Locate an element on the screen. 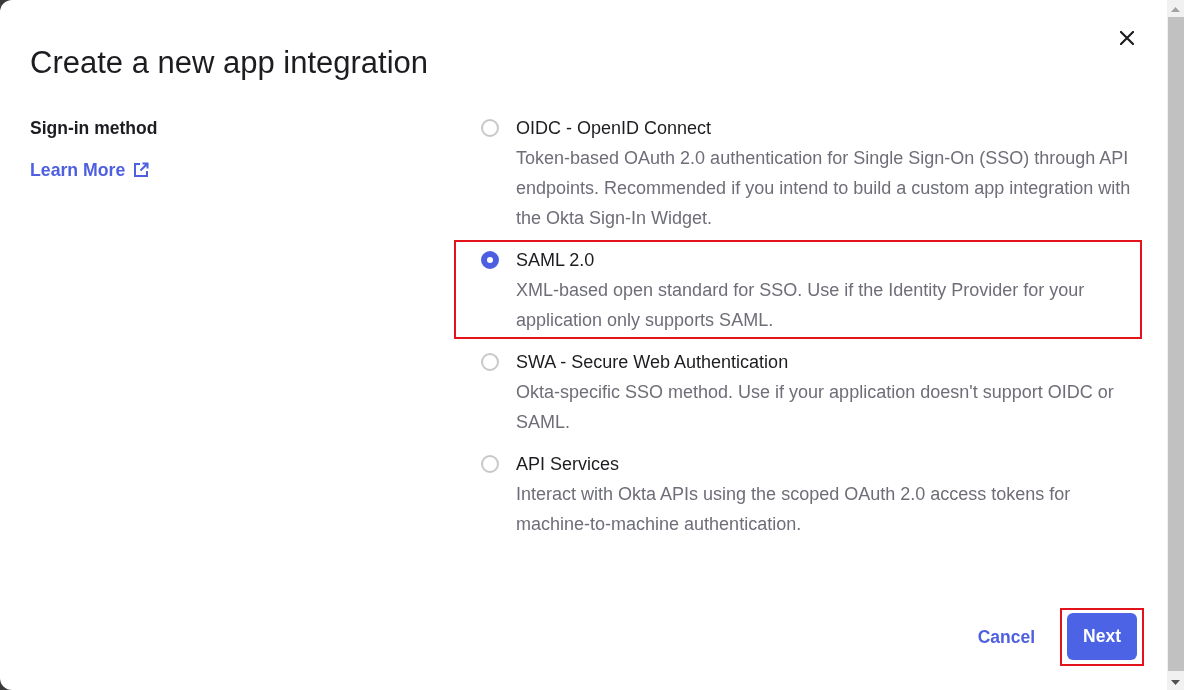 This screenshot has width=1184, height=690. option-description: XML-based open standard for SSO. Use if the Identity Provider for your application only supports SAML. is located at coordinates (801, 305).